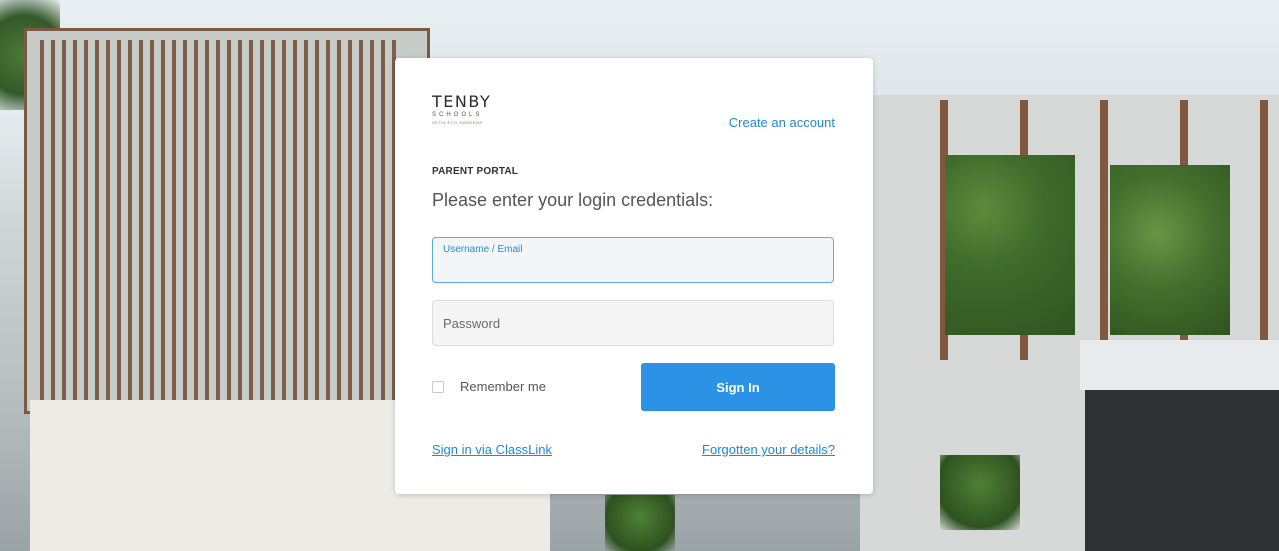 This screenshot has height=551, width=1279. Describe the element at coordinates (475, 171) in the screenshot. I see `portal-label: PARENT PORTAL` at that location.